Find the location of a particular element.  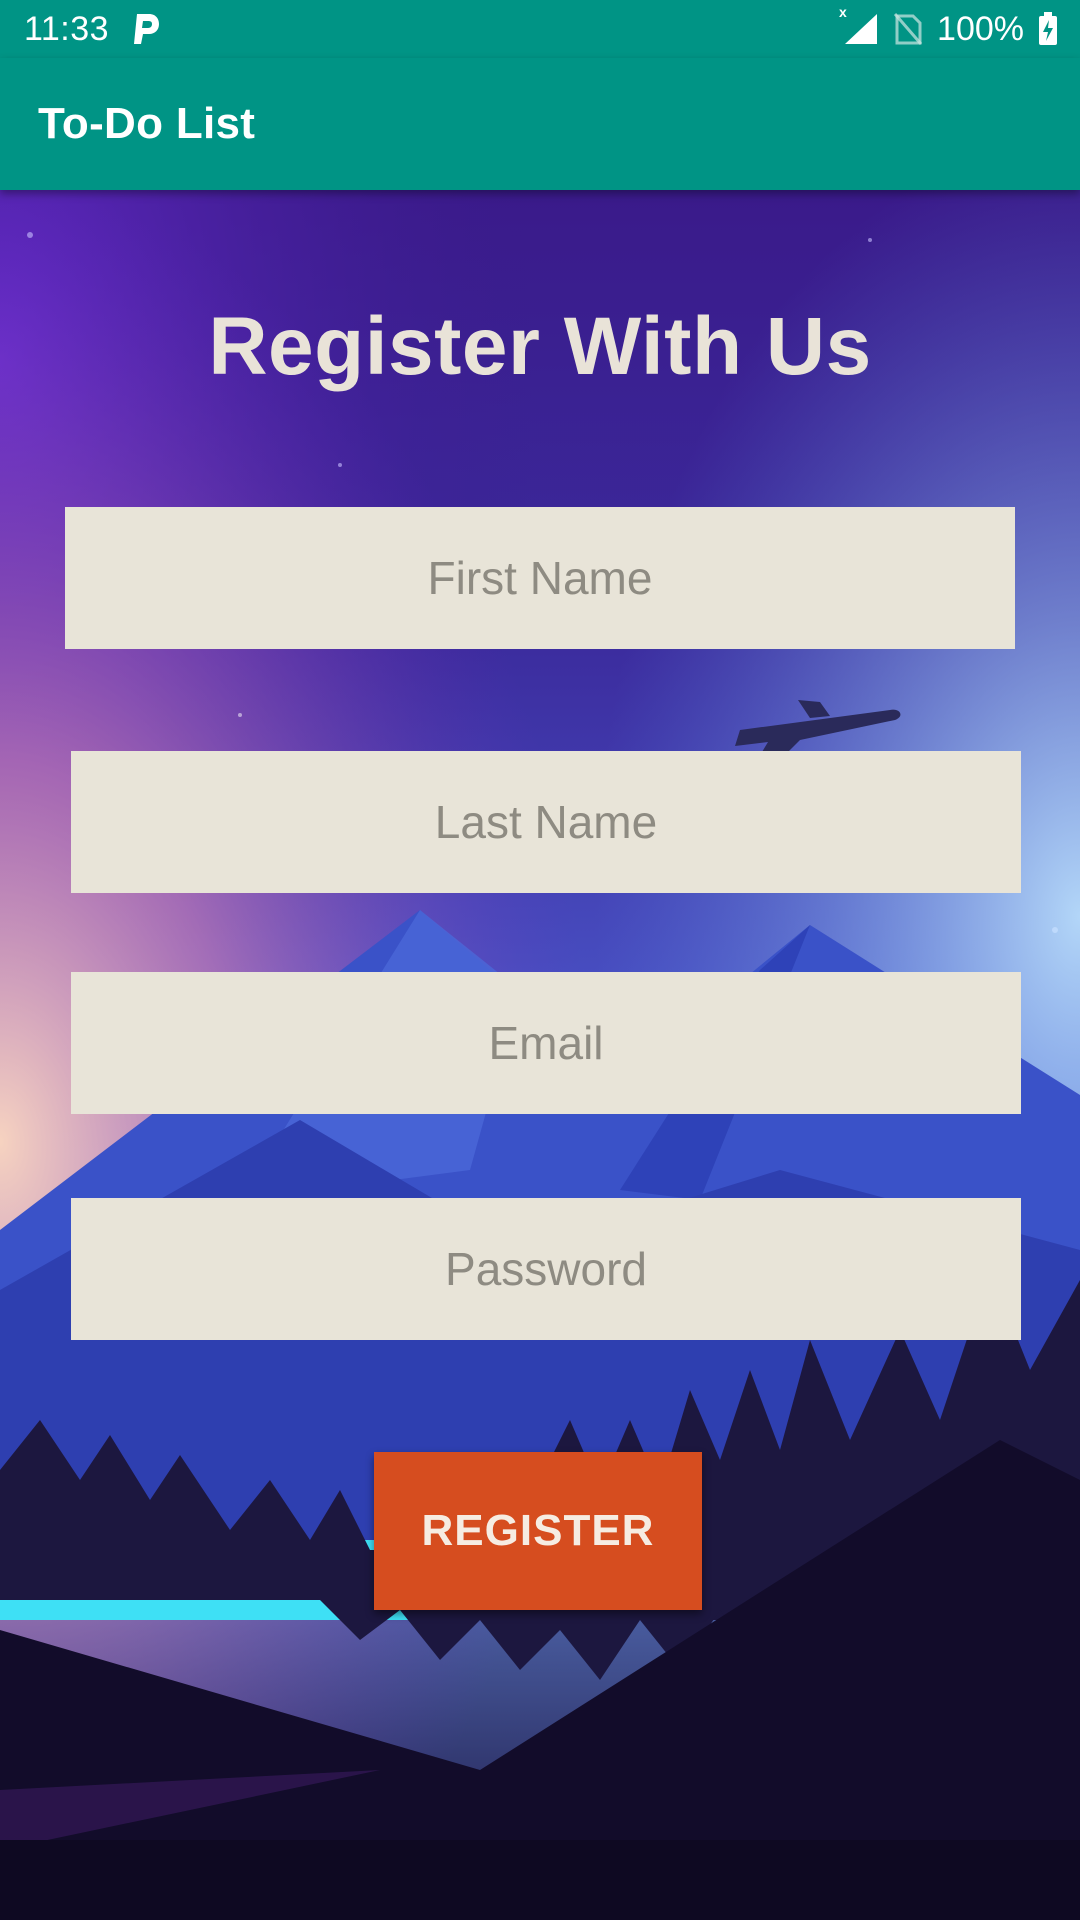

no-sim-icon is located at coordinates (908, 29).